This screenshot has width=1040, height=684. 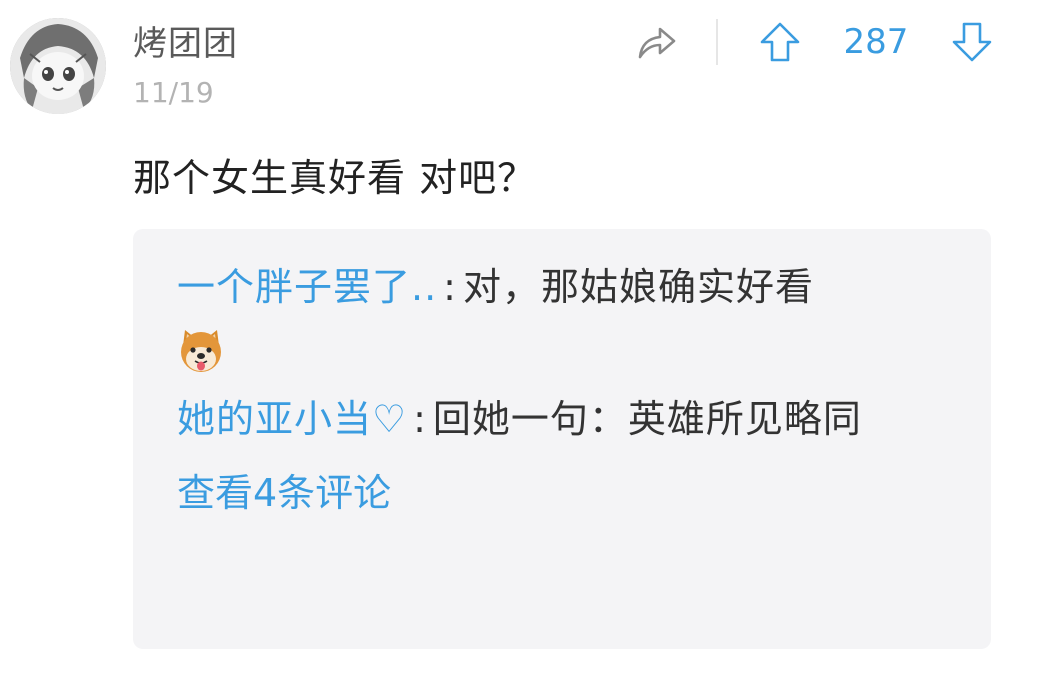 I want to click on comment-date: 11/19, so click(x=173, y=92).